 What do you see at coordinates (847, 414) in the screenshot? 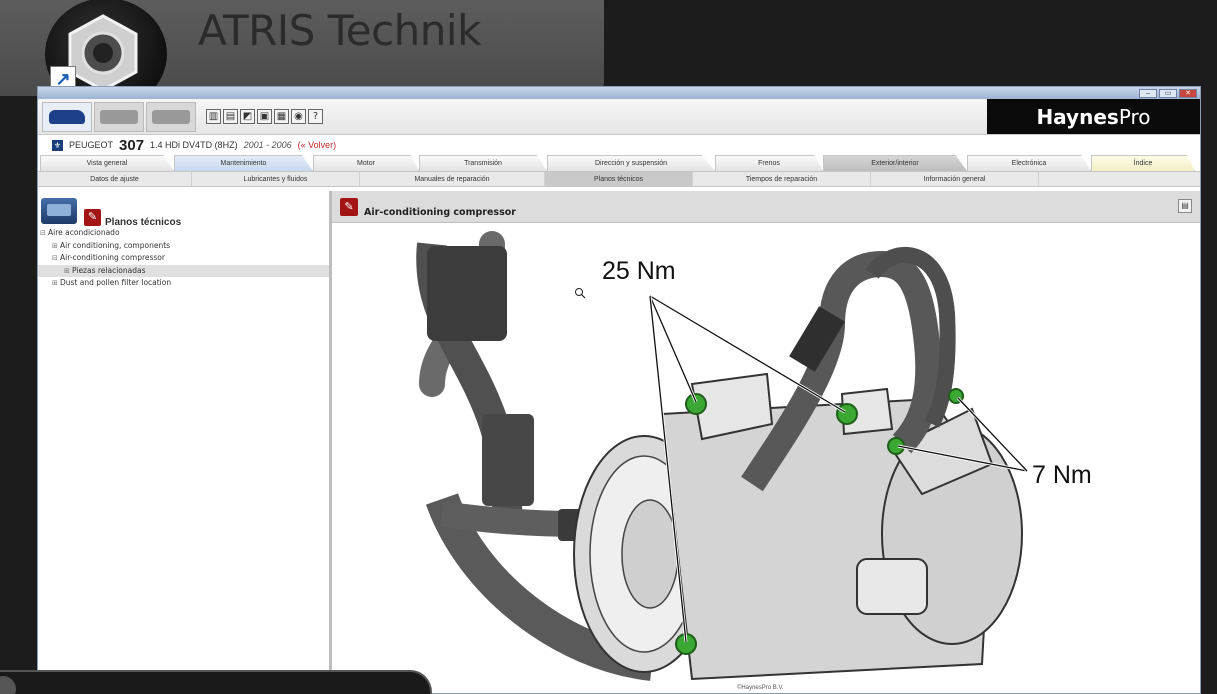
I see `bolt-25nm-center` at bounding box center [847, 414].